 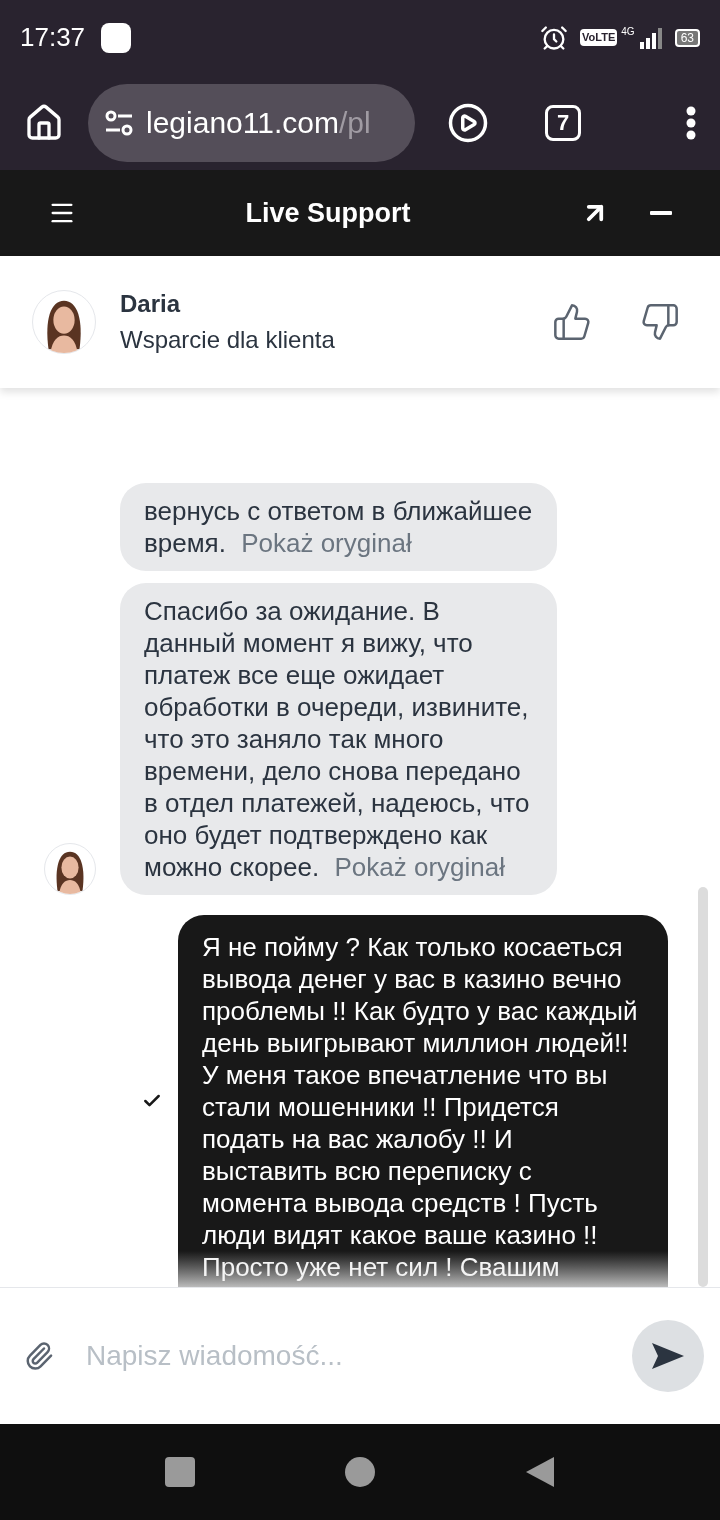 What do you see at coordinates (628, 32) in the screenshot?
I see `network-type: 4G` at bounding box center [628, 32].